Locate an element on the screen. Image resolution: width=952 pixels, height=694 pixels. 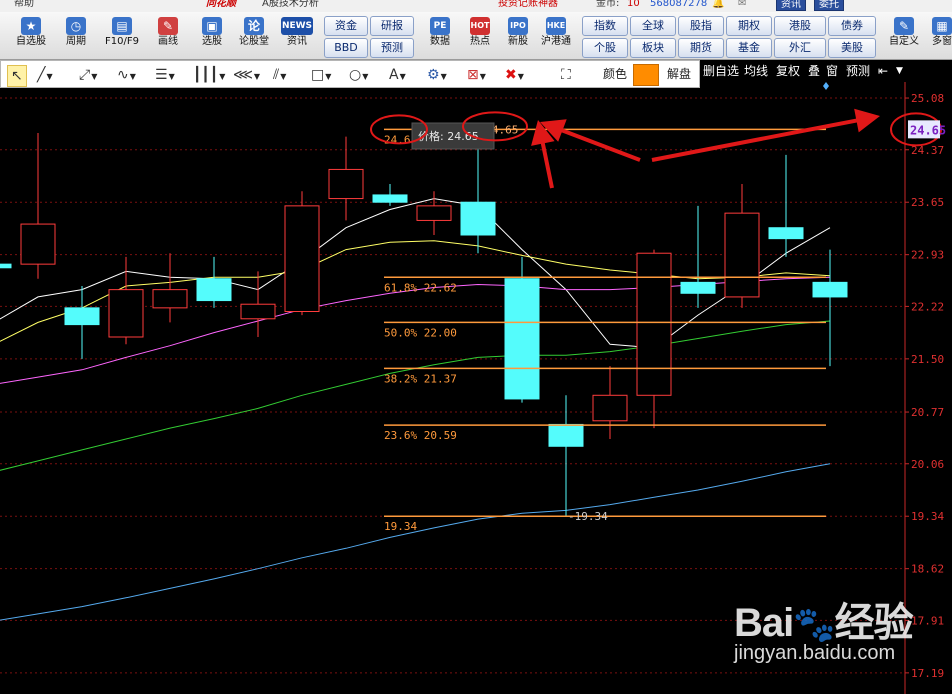
news-center-button: NEWS 资讯 is located at coordinates (297, 36).